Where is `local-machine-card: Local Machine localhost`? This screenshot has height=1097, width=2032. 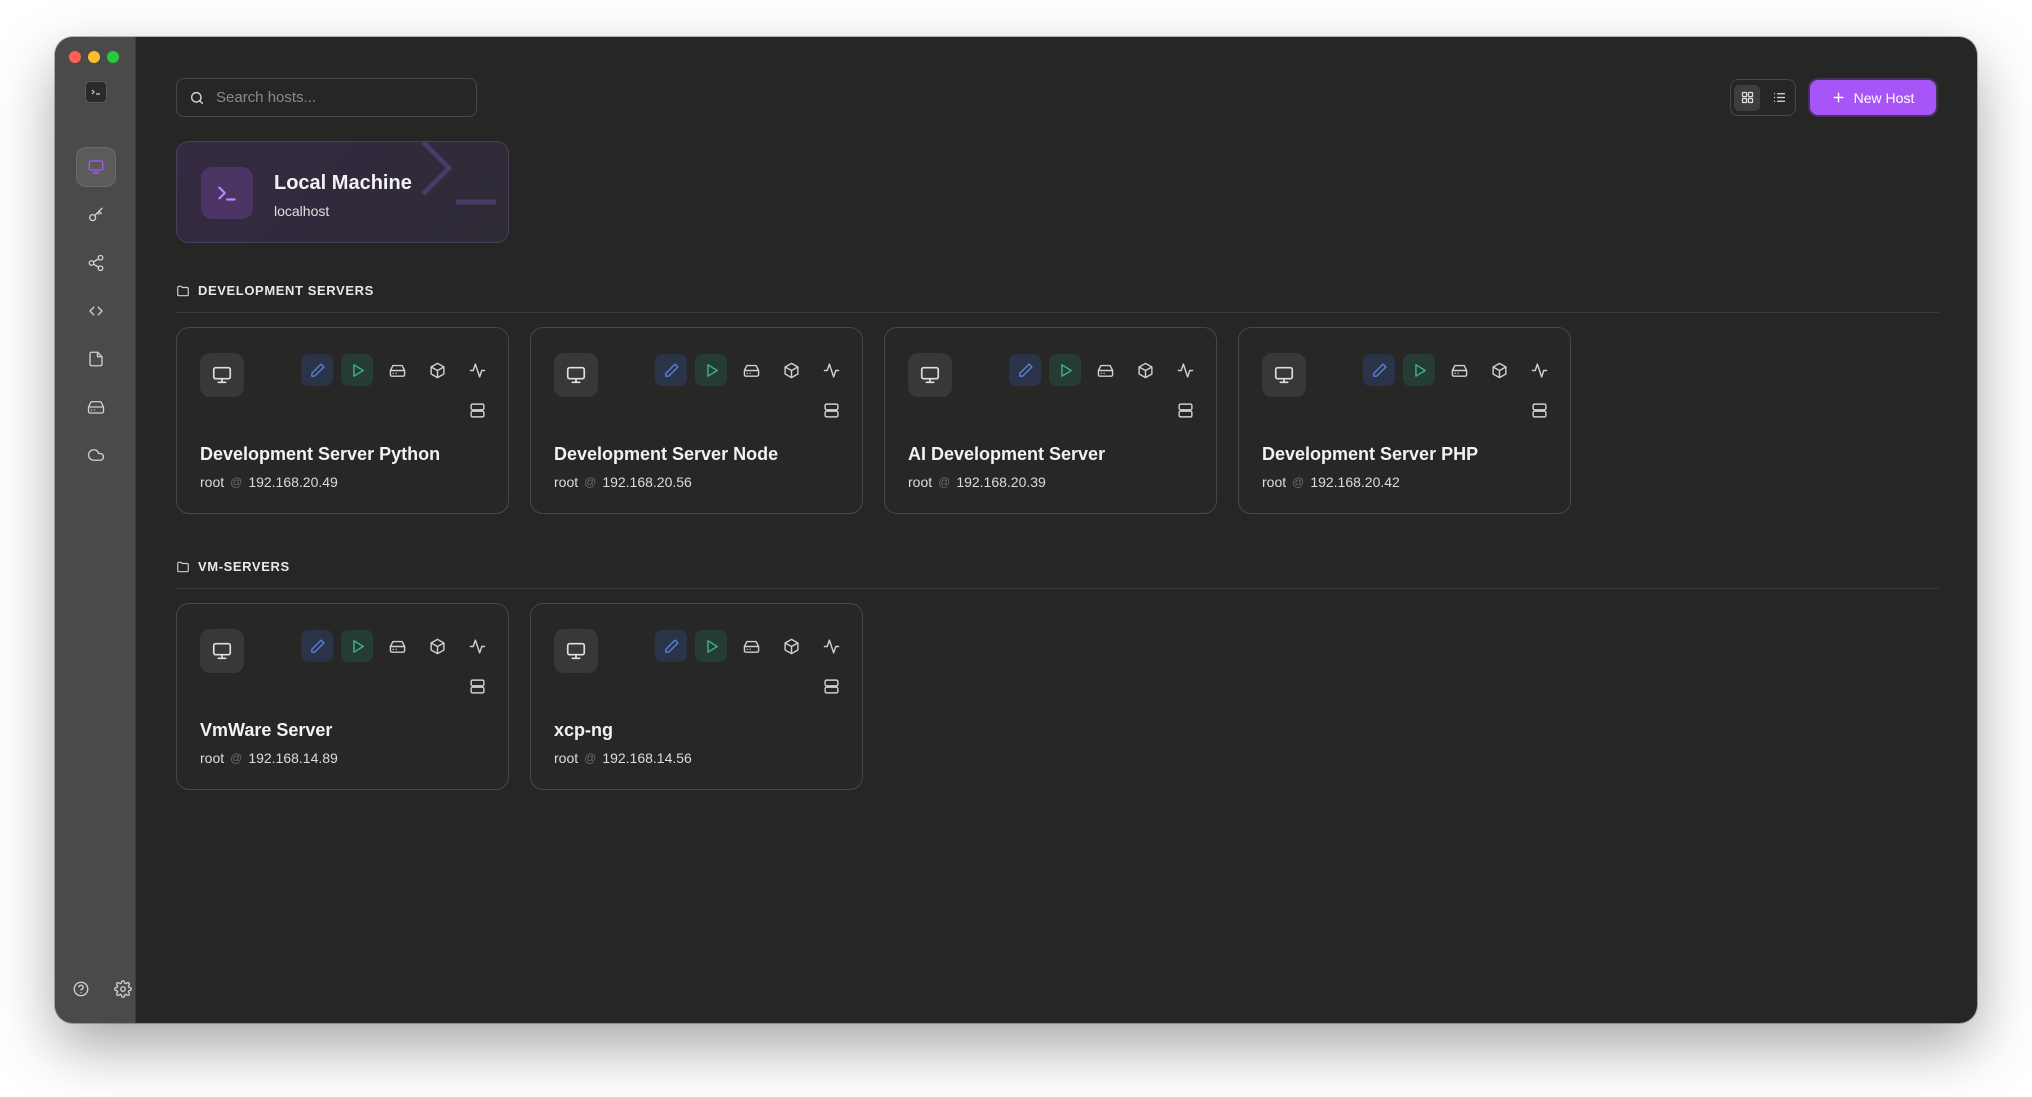 local-machine-card: Local Machine localhost is located at coordinates (342, 192).